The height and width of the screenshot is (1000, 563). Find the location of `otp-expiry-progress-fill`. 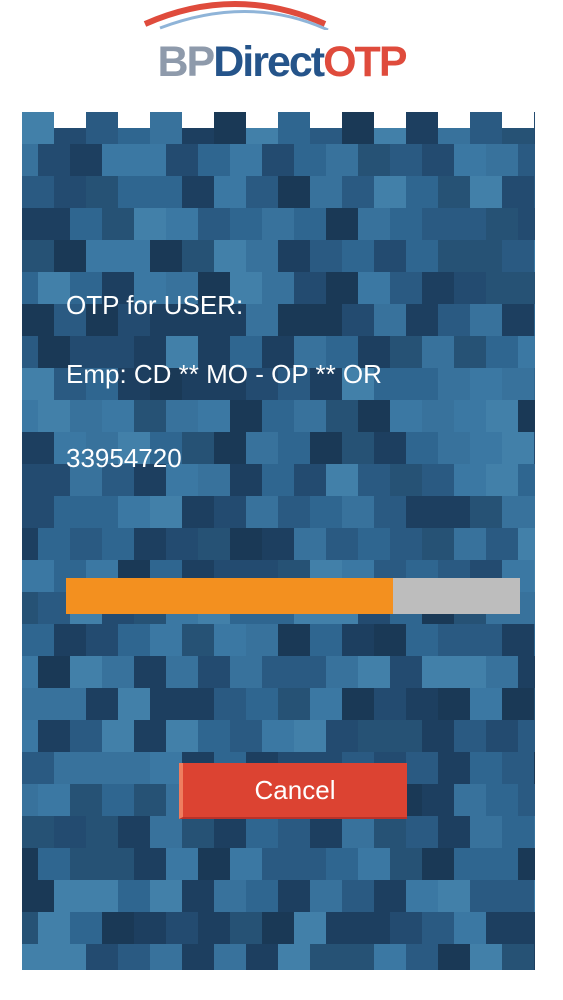

otp-expiry-progress-fill is located at coordinates (229, 596).